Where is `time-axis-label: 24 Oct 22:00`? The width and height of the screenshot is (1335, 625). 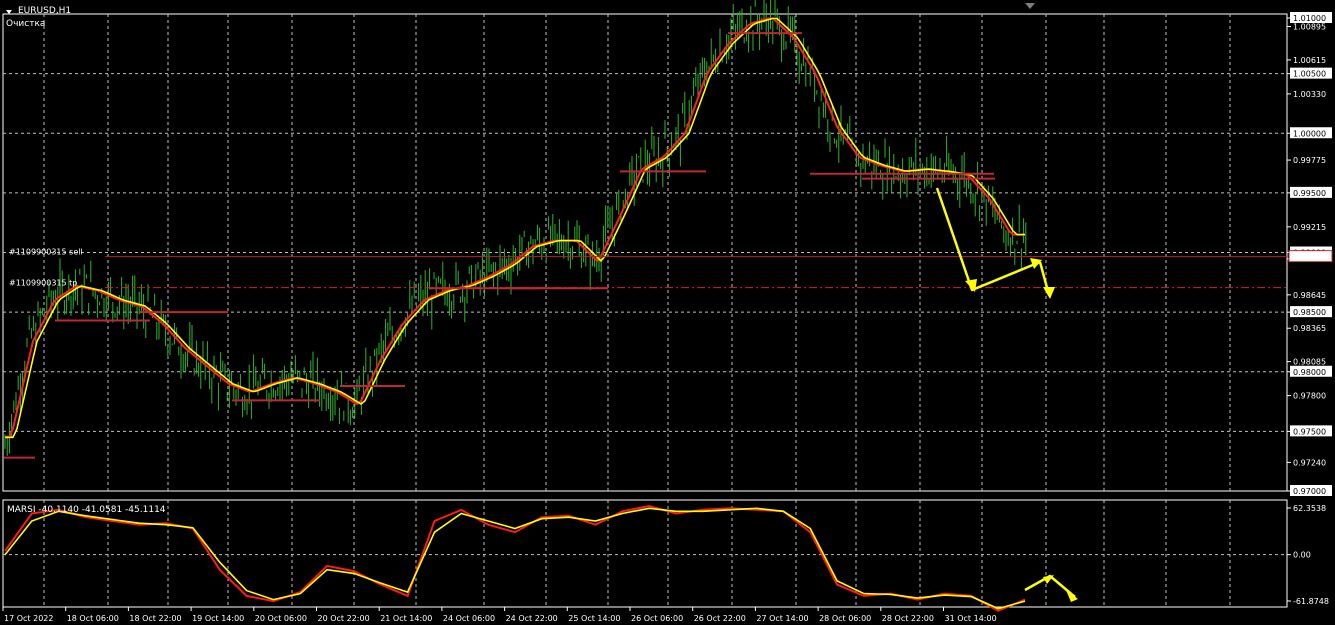
time-axis-label: 24 Oct 22:00 is located at coordinates (532, 618).